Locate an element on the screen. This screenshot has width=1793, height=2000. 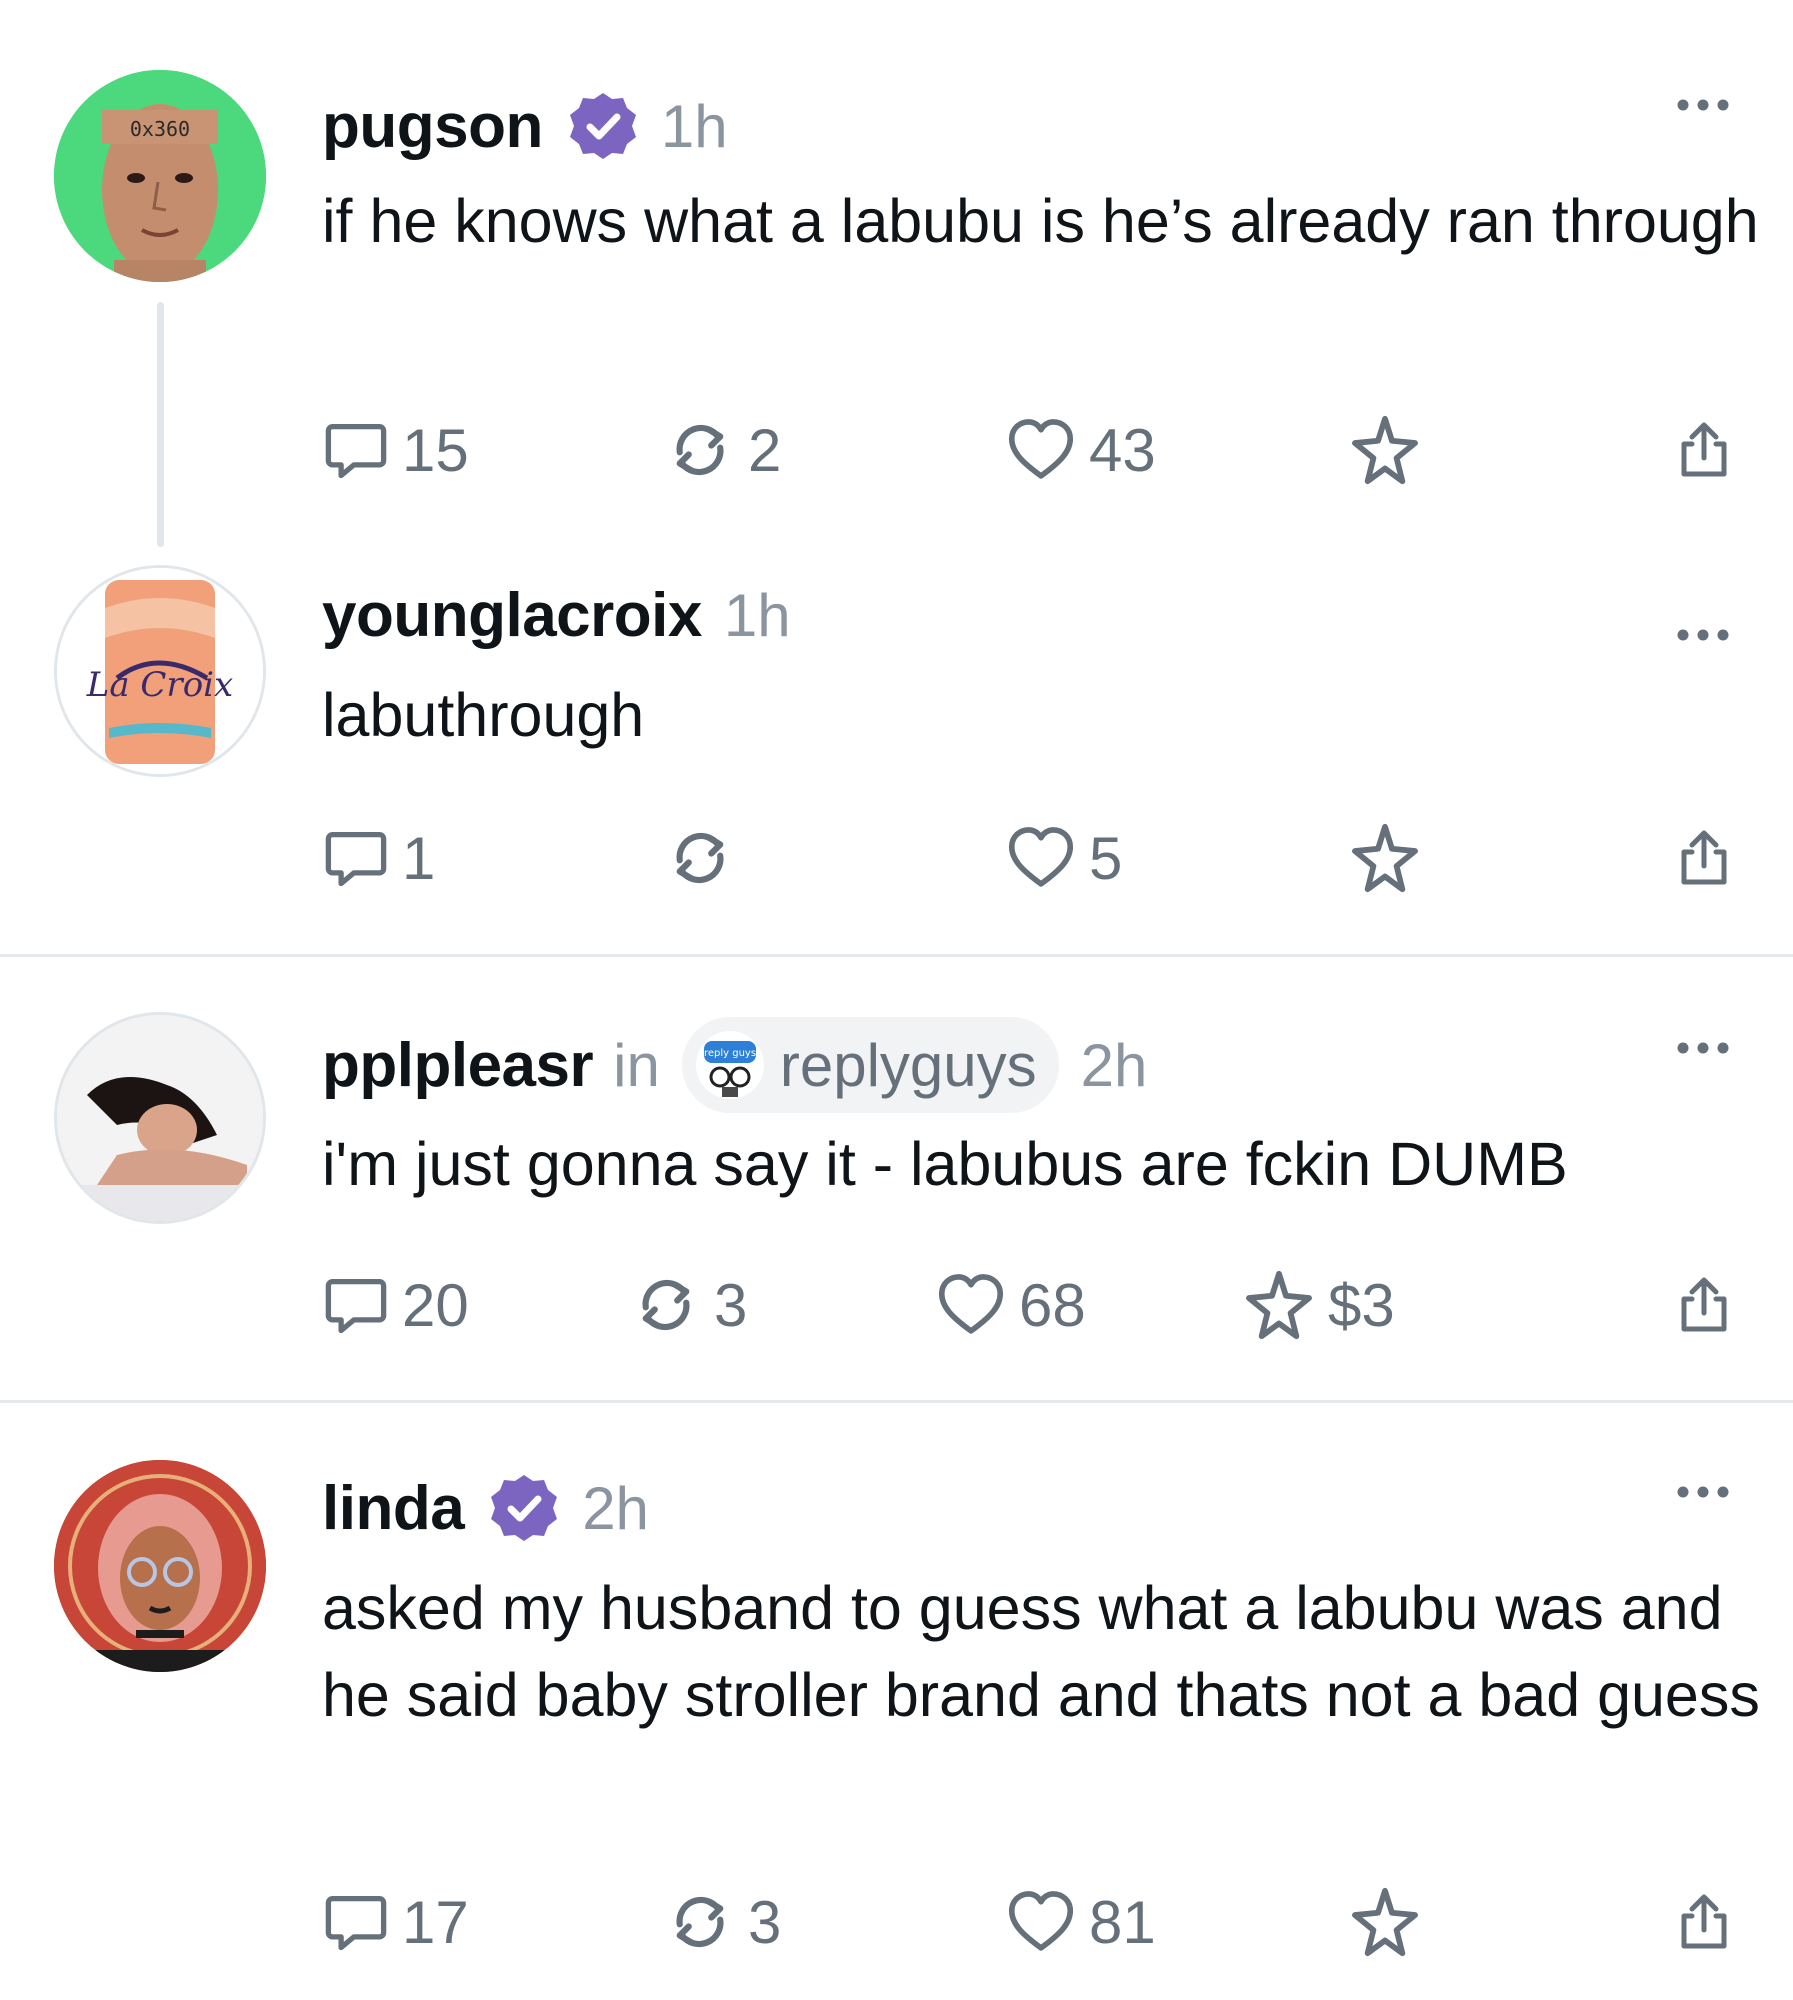
username: linda is located at coordinates (393, 1508).